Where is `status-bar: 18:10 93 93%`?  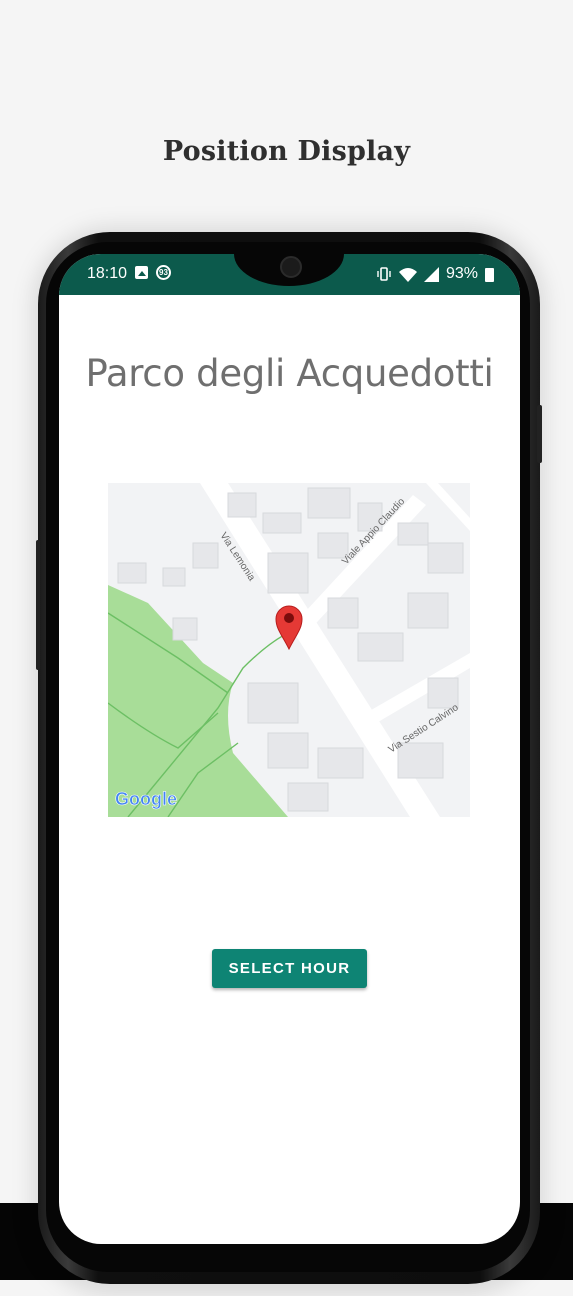
status-bar: 18:10 93 93% is located at coordinates (289, 274).